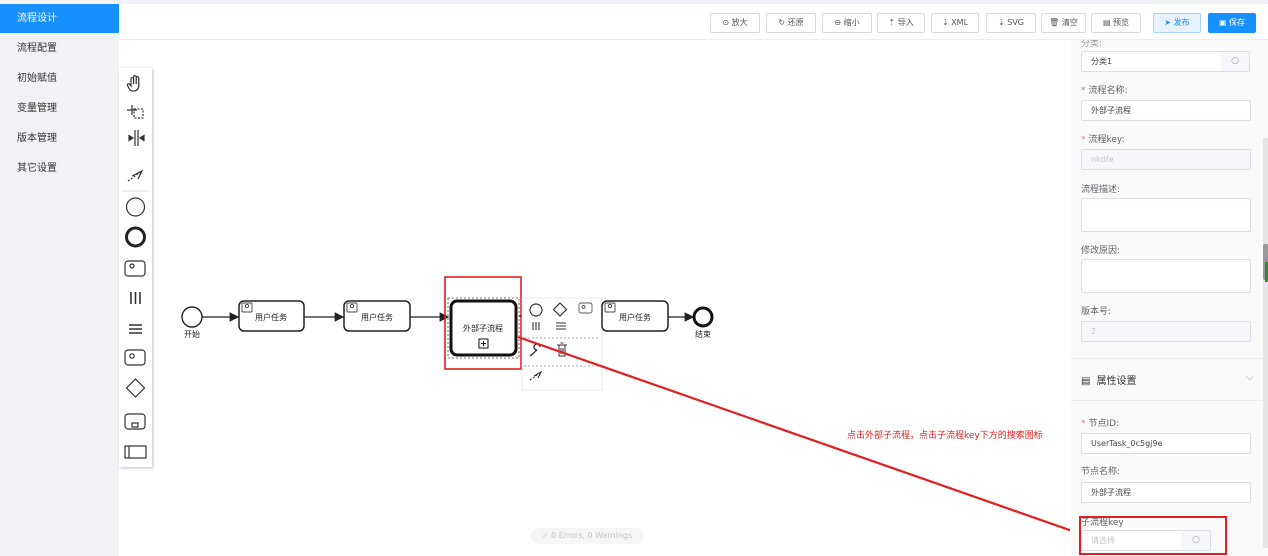 The height and width of the screenshot is (556, 1268). Describe the element at coordinates (135, 175) in the screenshot. I see `global-connect-icon` at that location.